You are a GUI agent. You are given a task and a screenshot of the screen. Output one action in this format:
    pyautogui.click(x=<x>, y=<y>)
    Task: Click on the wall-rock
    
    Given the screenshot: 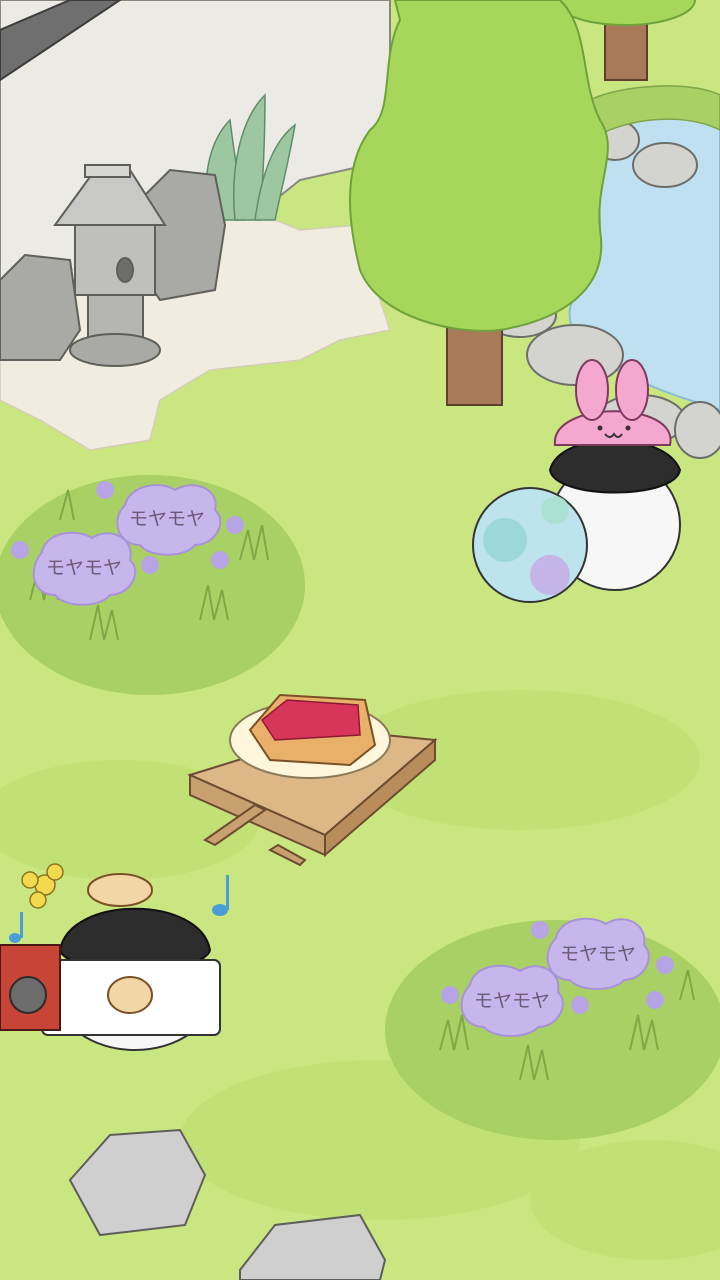 What is the action you would take?
    pyautogui.click(x=41, y=307)
    